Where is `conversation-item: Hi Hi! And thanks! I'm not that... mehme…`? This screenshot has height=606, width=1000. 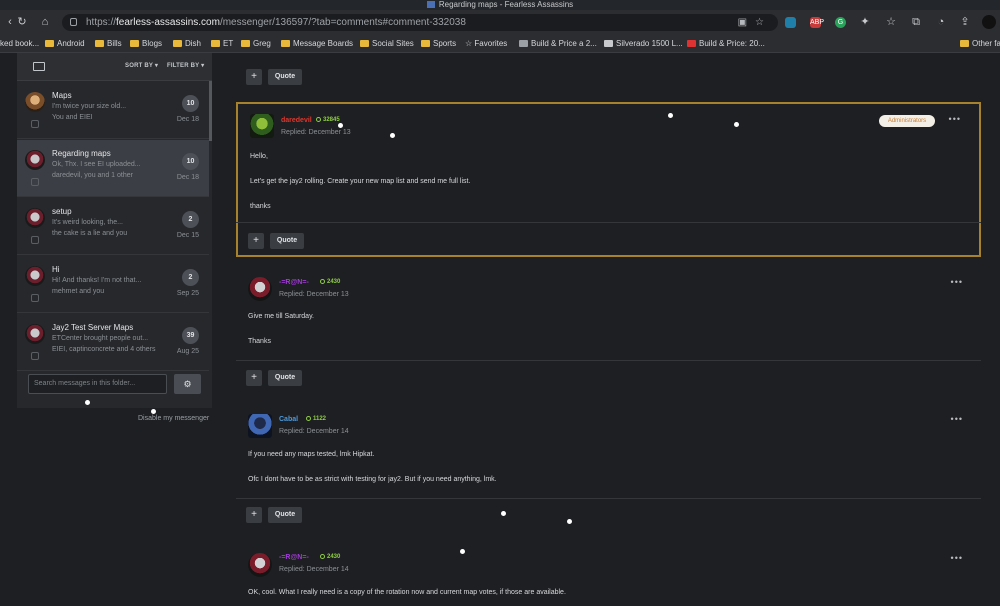 conversation-item: Hi Hi! And thanks! I'm not that... mehme… is located at coordinates (113, 284).